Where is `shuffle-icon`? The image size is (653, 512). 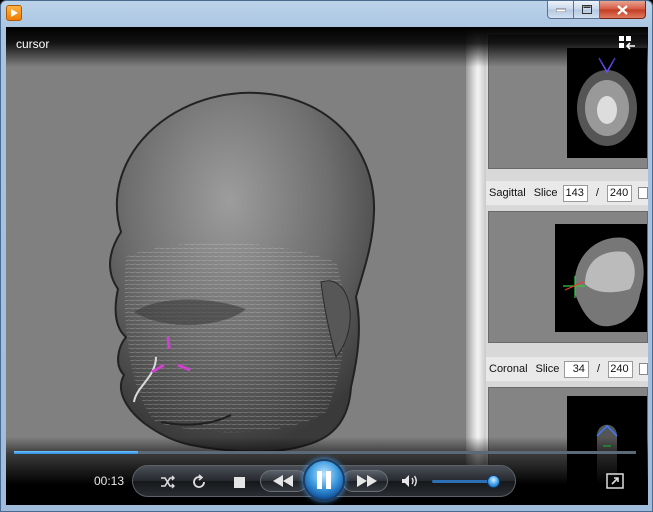 shuffle-icon is located at coordinates (168, 482).